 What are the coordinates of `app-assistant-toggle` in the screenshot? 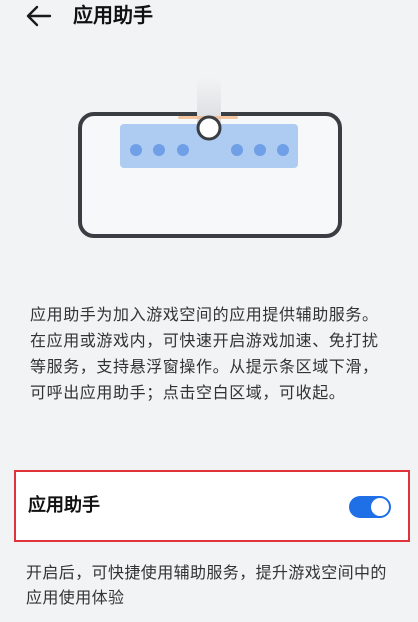 It's located at (370, 507).